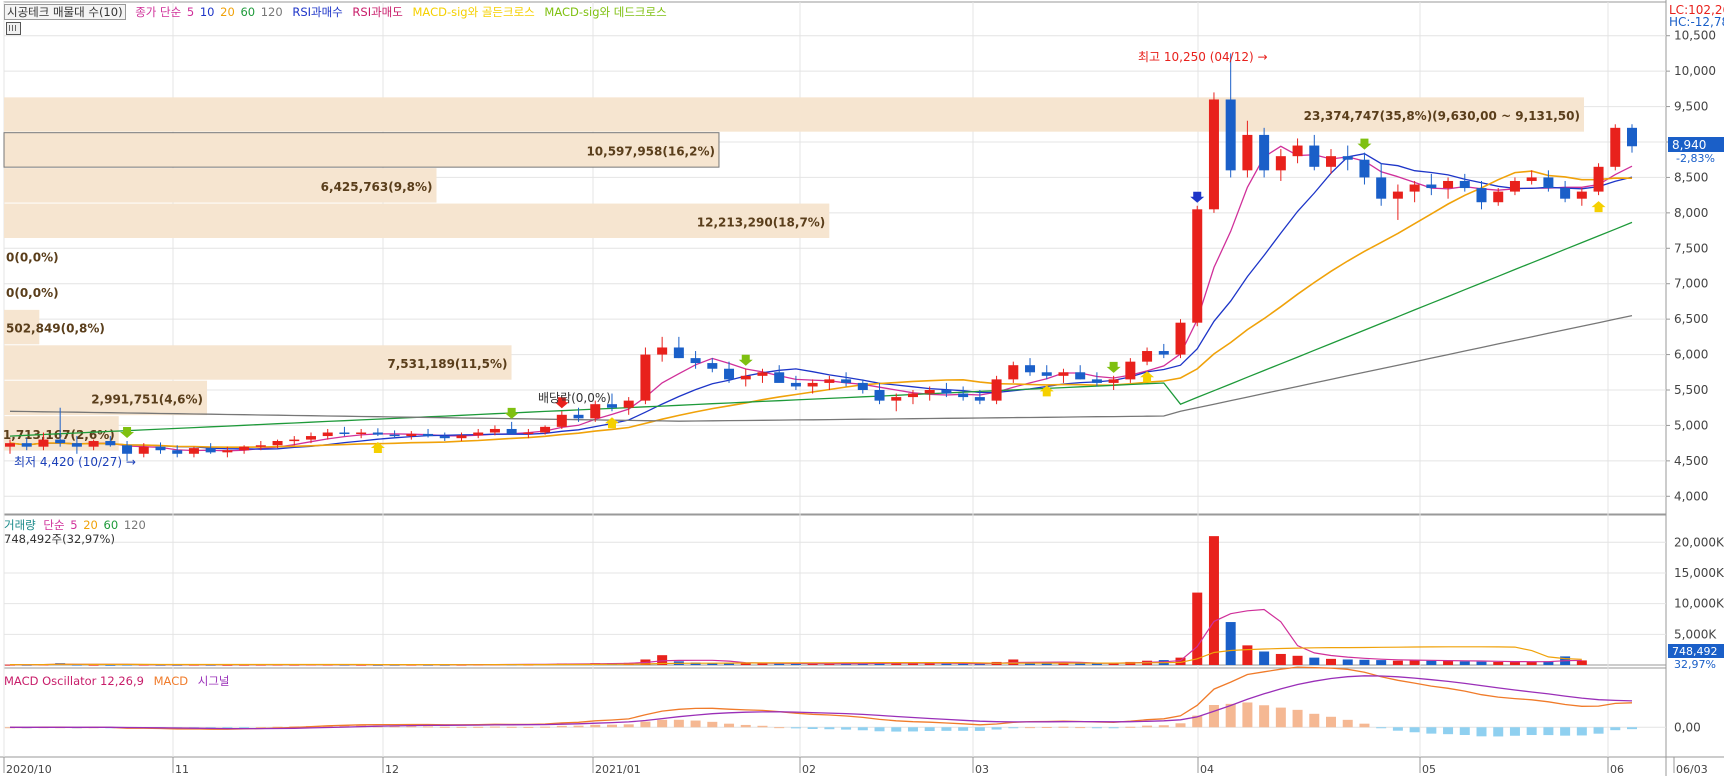 Image resolution: width=1724 pixels, height=776 pixels. Describe the element at coordinates (1695, 158) in the screenshot. I see `current-price-change: -2,83%` at that location.